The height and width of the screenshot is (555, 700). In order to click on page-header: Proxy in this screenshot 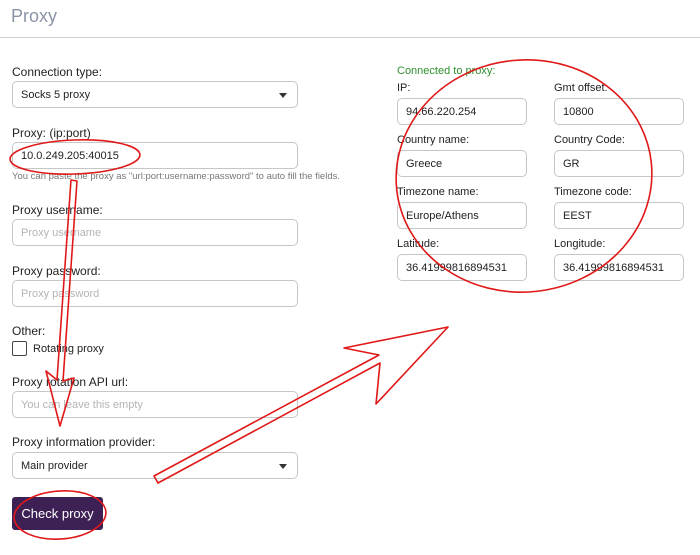, I will do `click(350, 19)`.